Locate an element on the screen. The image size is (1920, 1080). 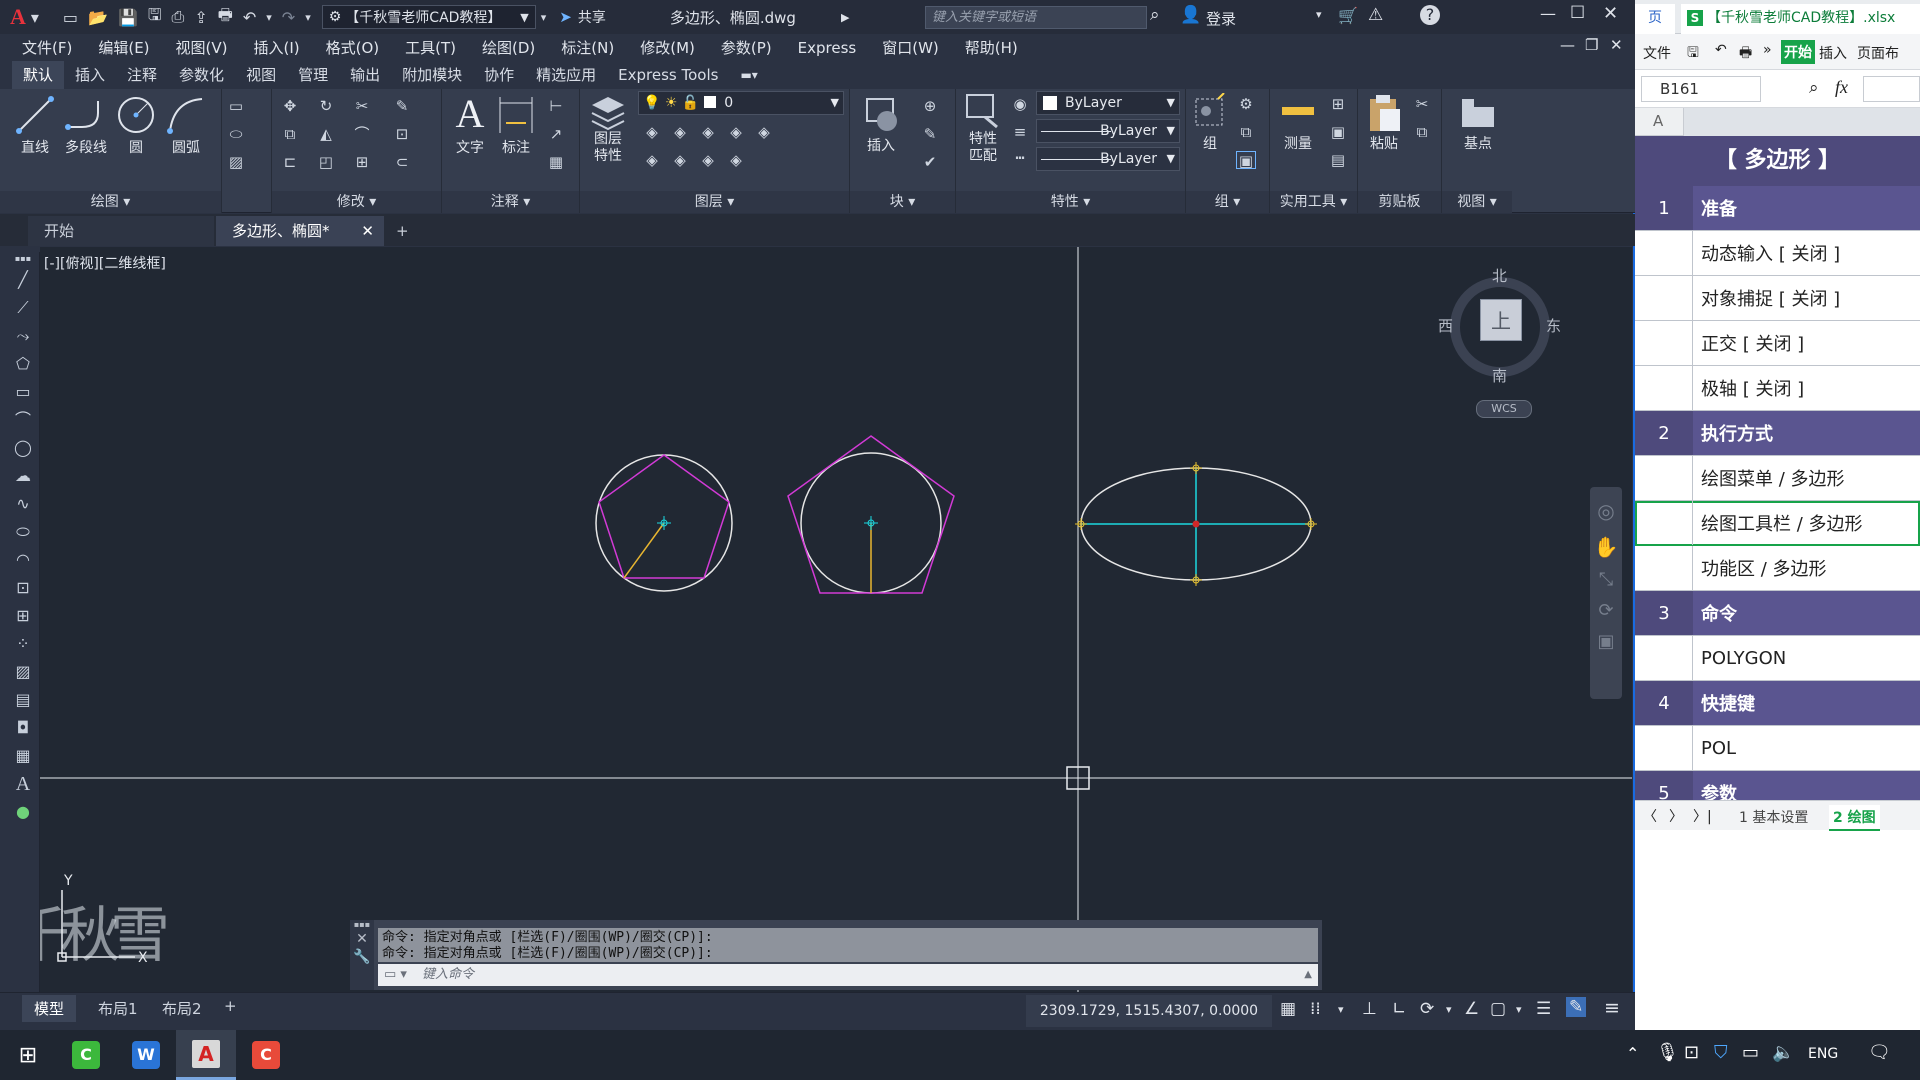
search-input: 键入关键字或短语 is located at coordinates (1036, 17).